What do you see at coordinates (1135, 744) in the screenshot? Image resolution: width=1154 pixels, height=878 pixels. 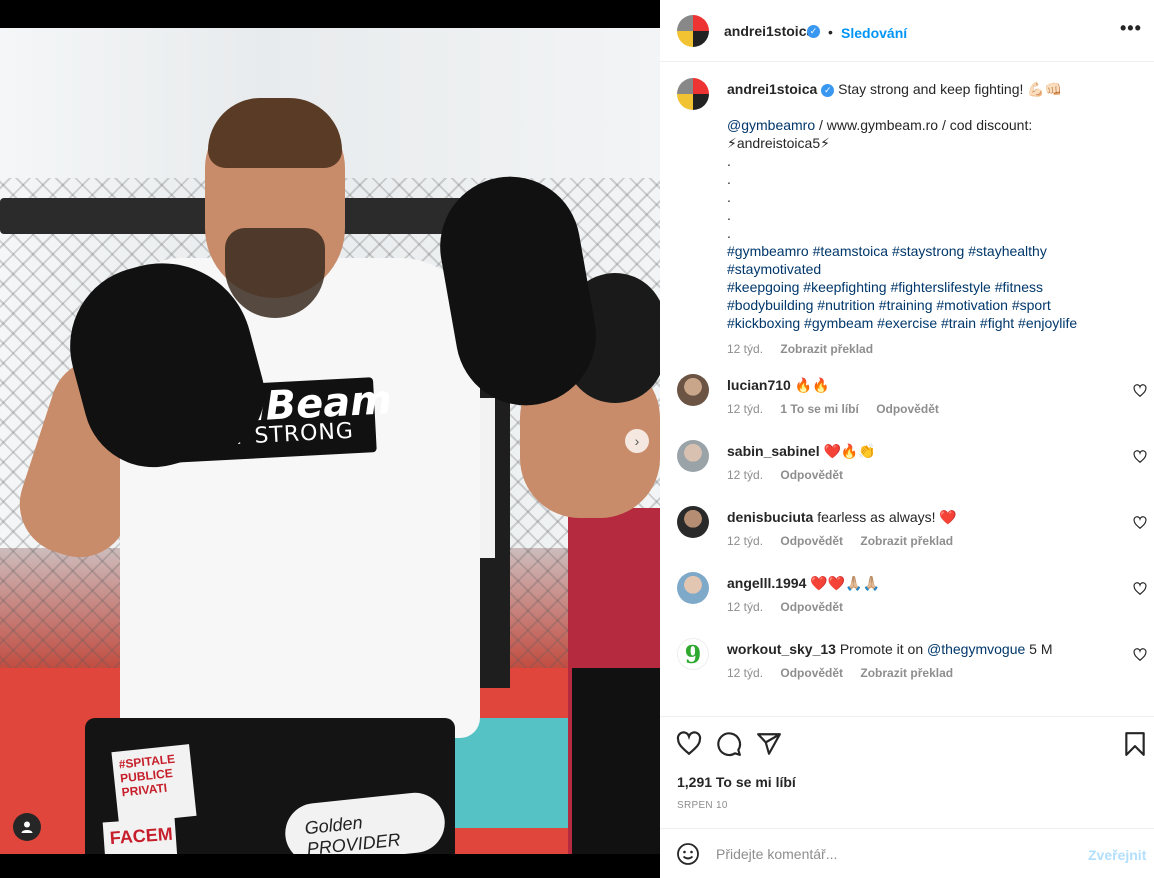 I see `bookmark-icon` at bounding box center [1135, 744].